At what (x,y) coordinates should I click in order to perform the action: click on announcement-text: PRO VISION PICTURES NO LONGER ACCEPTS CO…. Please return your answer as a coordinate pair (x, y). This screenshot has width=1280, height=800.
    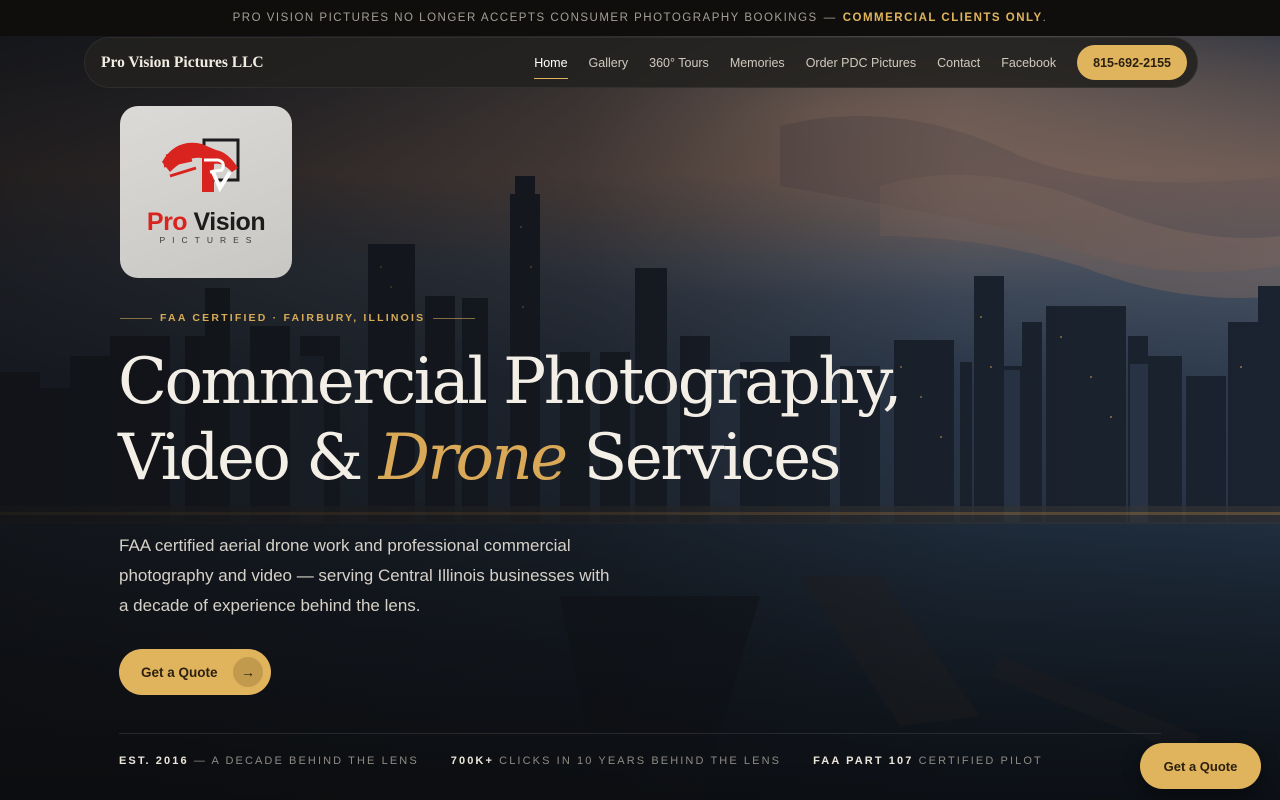
    Looking at the image, I should click on (525, 18).